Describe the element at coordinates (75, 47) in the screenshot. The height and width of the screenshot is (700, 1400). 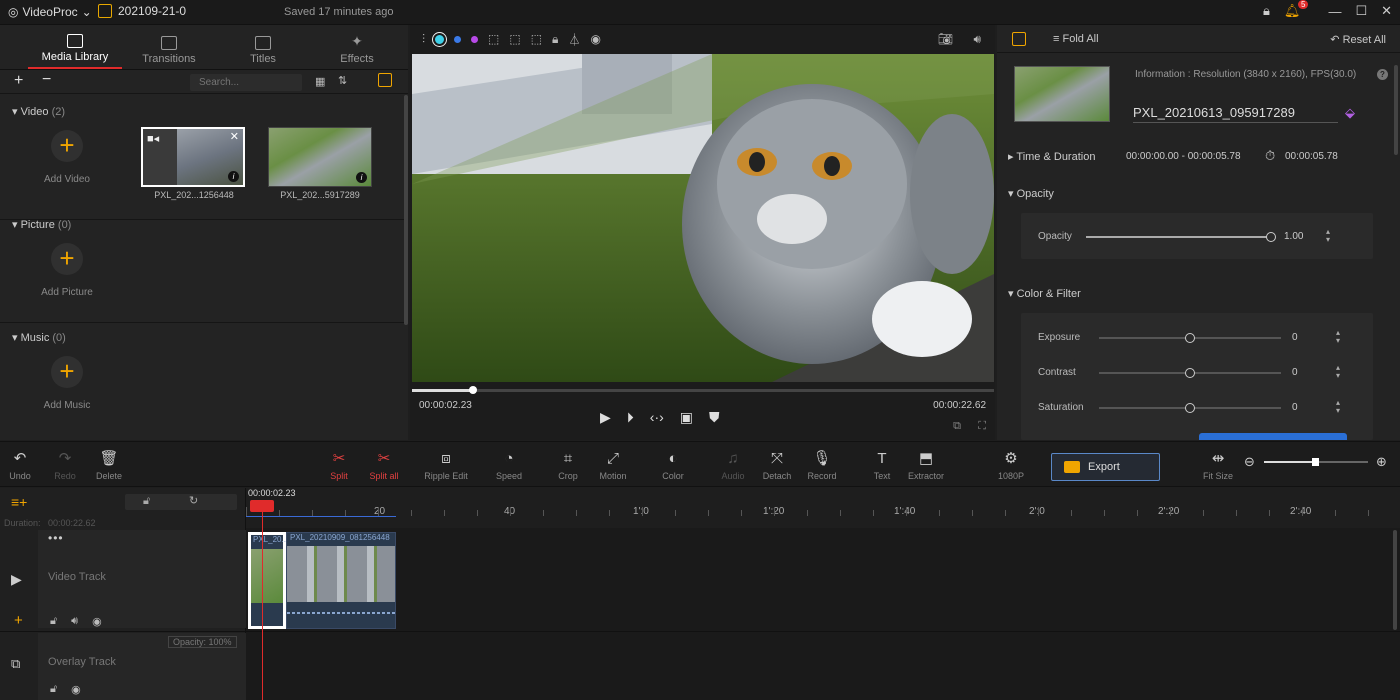
I see `tab-media-library: Media Library` at that location.